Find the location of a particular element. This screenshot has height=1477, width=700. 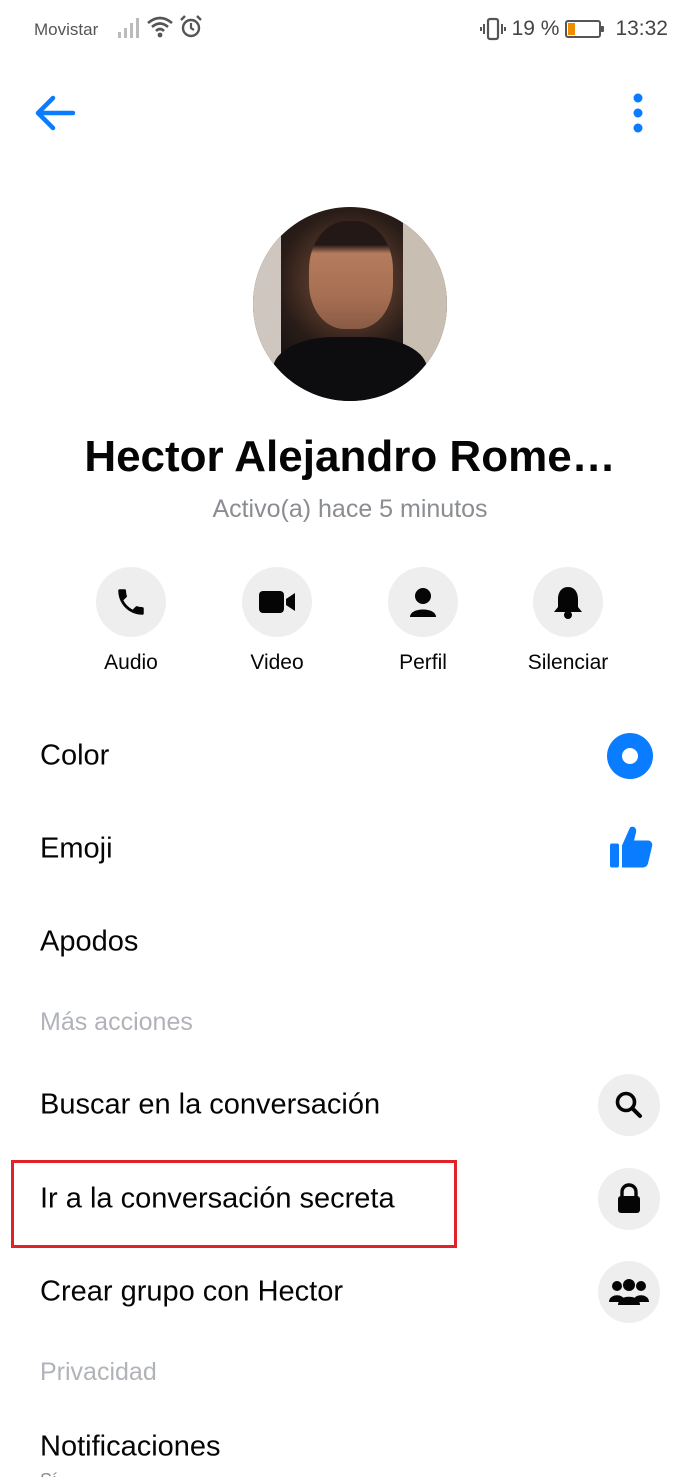

lock-circle is located at coordinates (629, 1199).